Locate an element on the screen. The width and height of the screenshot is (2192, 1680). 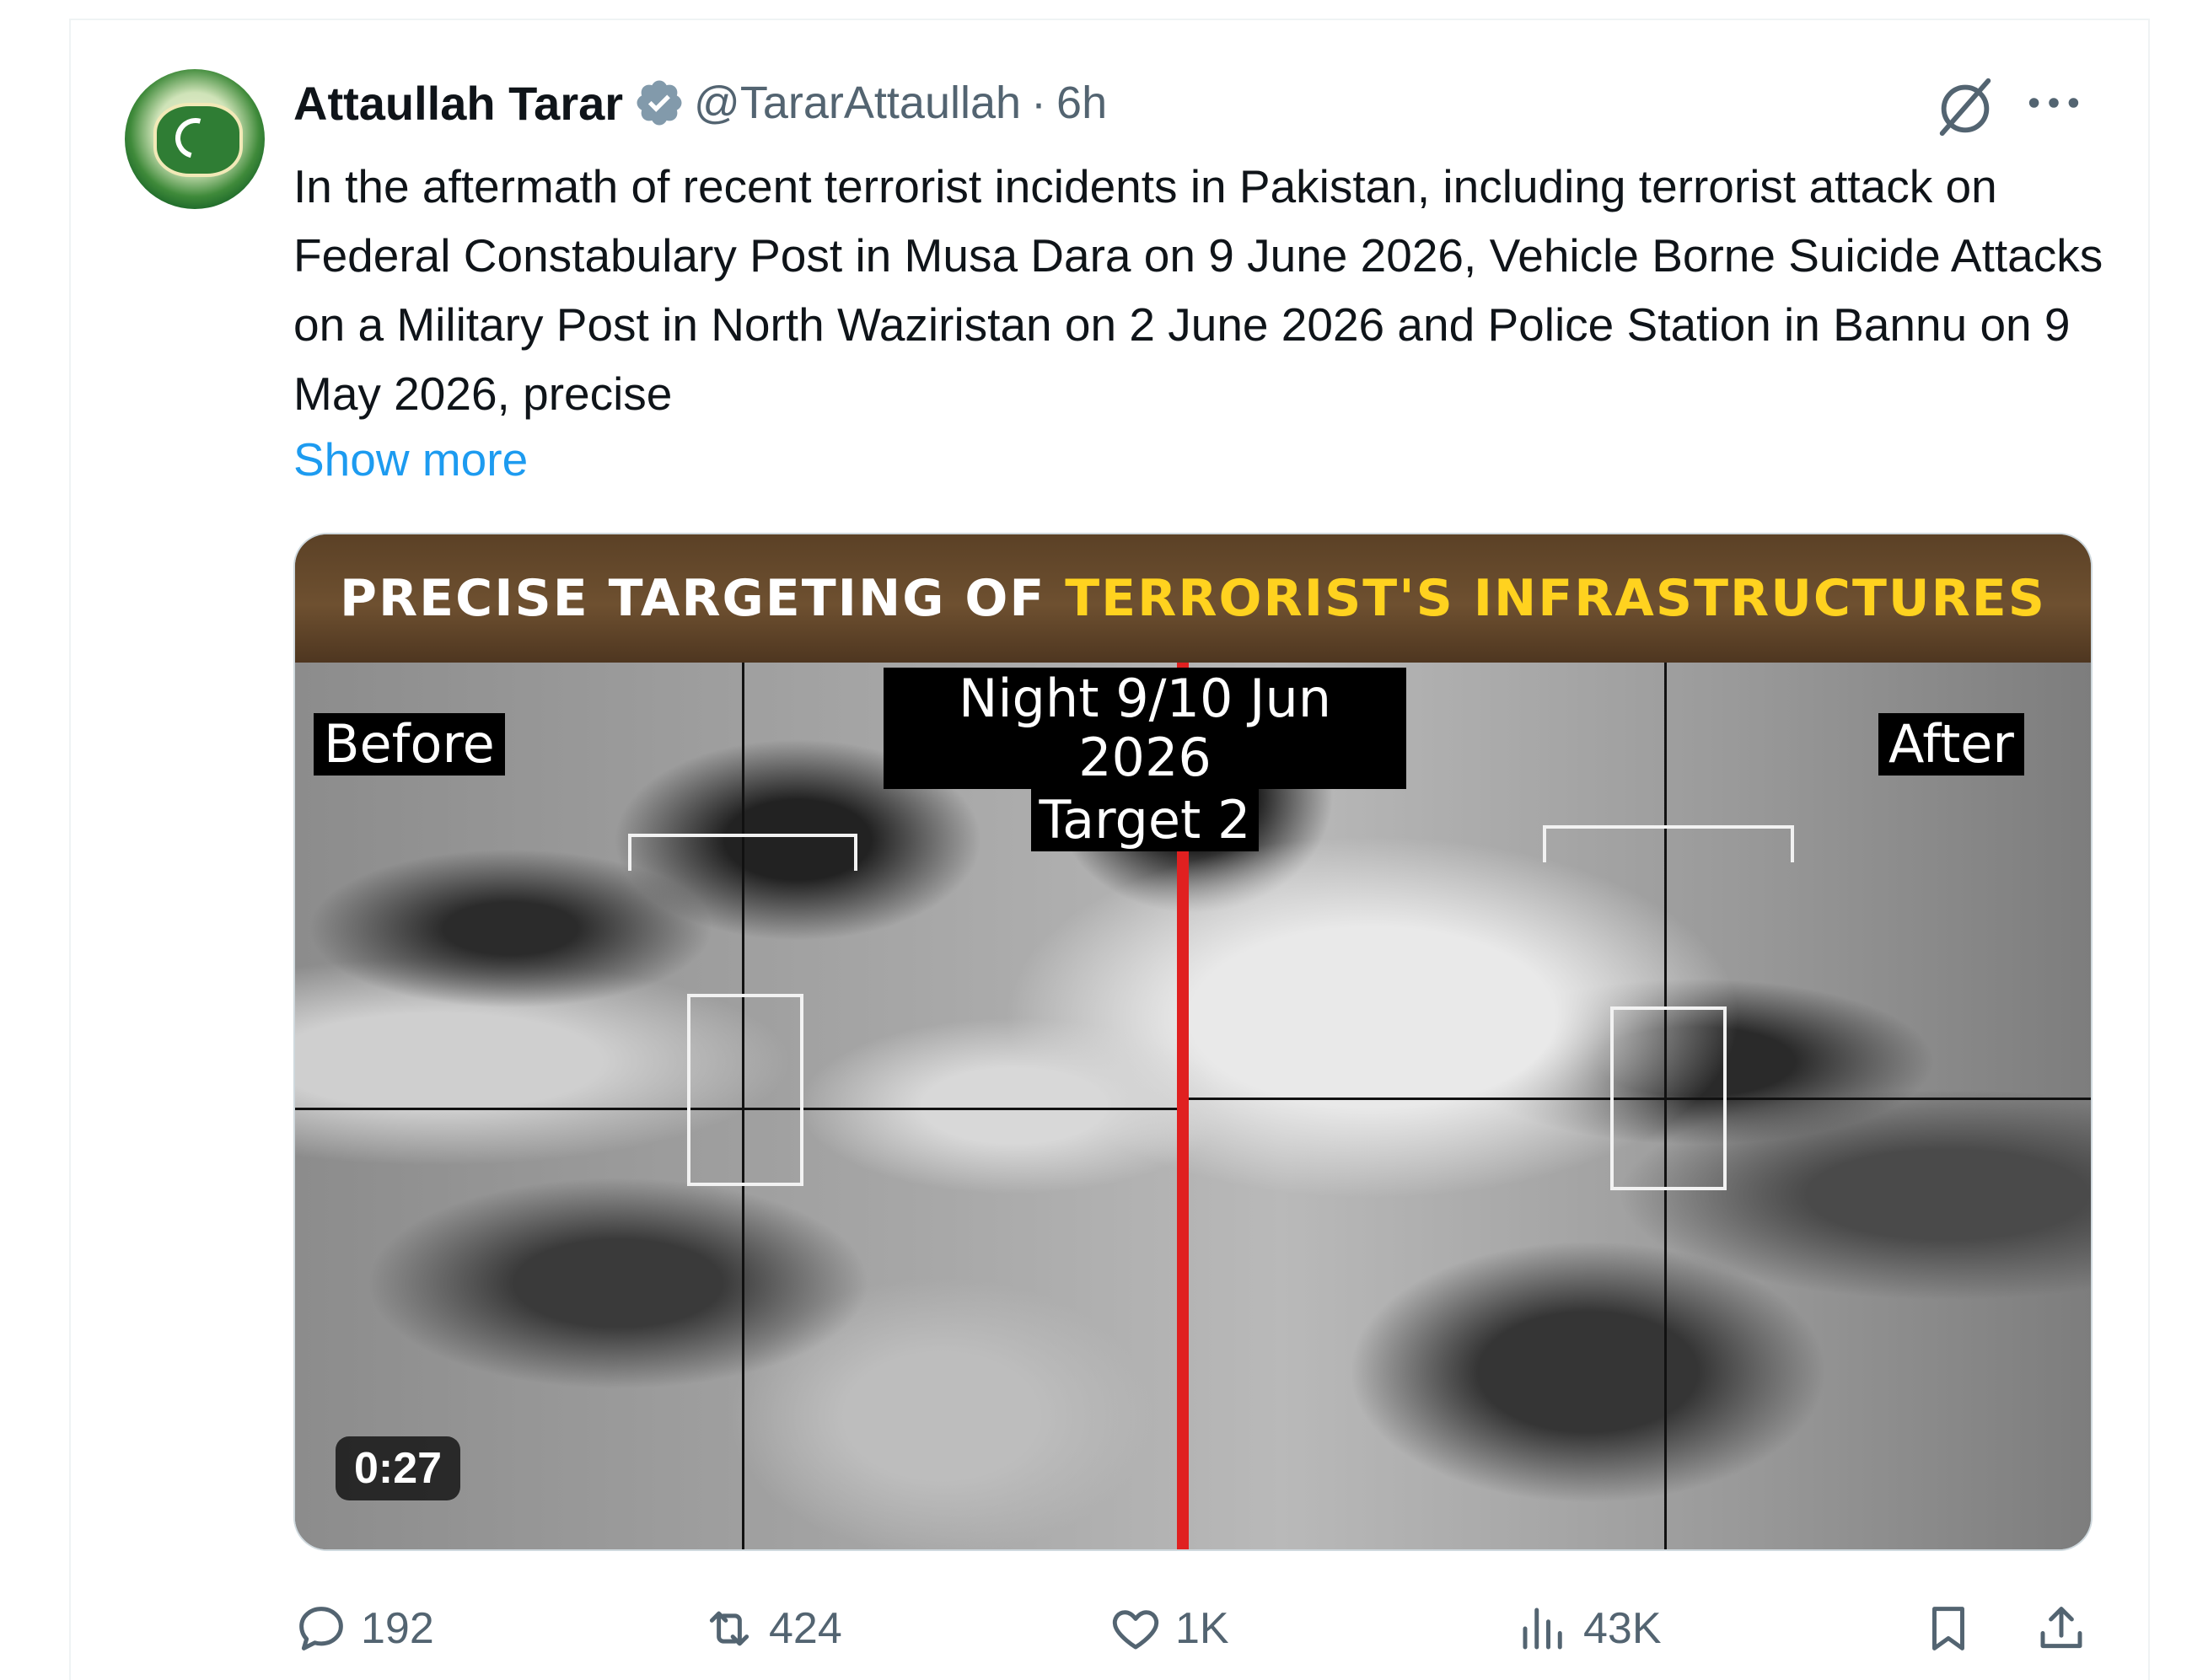
video-duration-badge: 0:27 is located at coordinates (398, 1468).